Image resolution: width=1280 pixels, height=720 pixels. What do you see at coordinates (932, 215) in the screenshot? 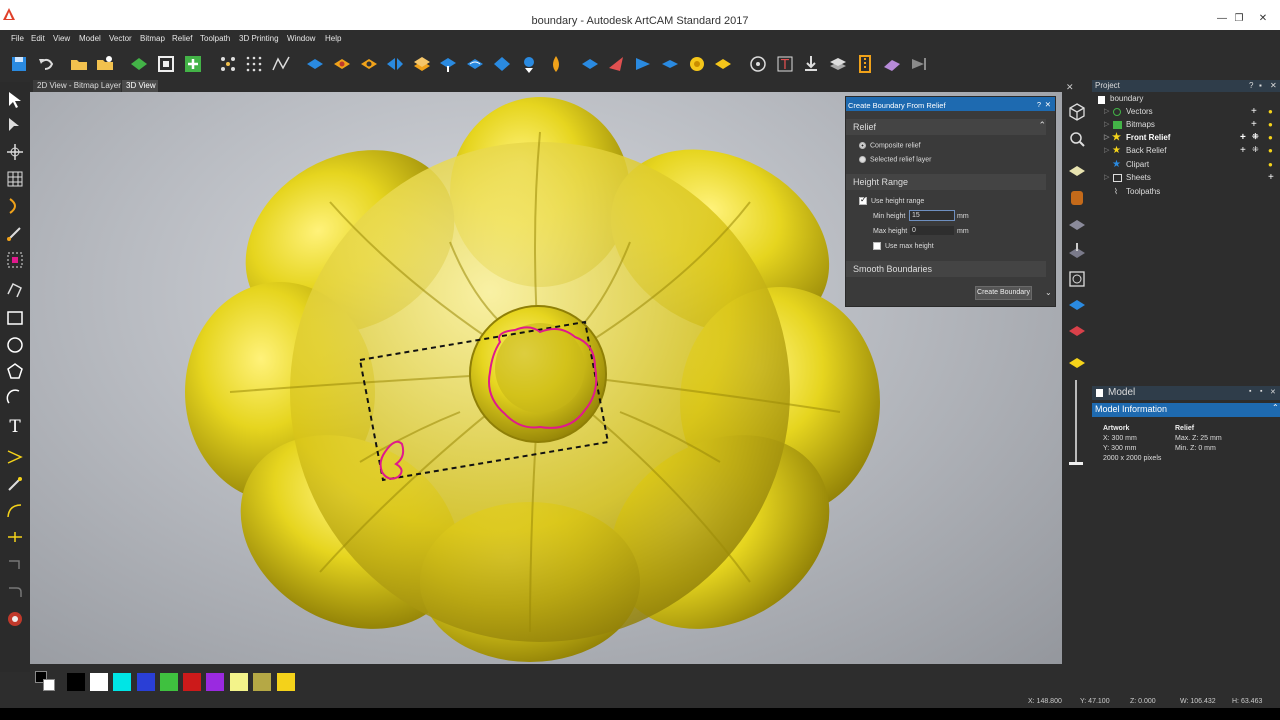
I see `min-height-field: 15` at bounding box center [932, 215].